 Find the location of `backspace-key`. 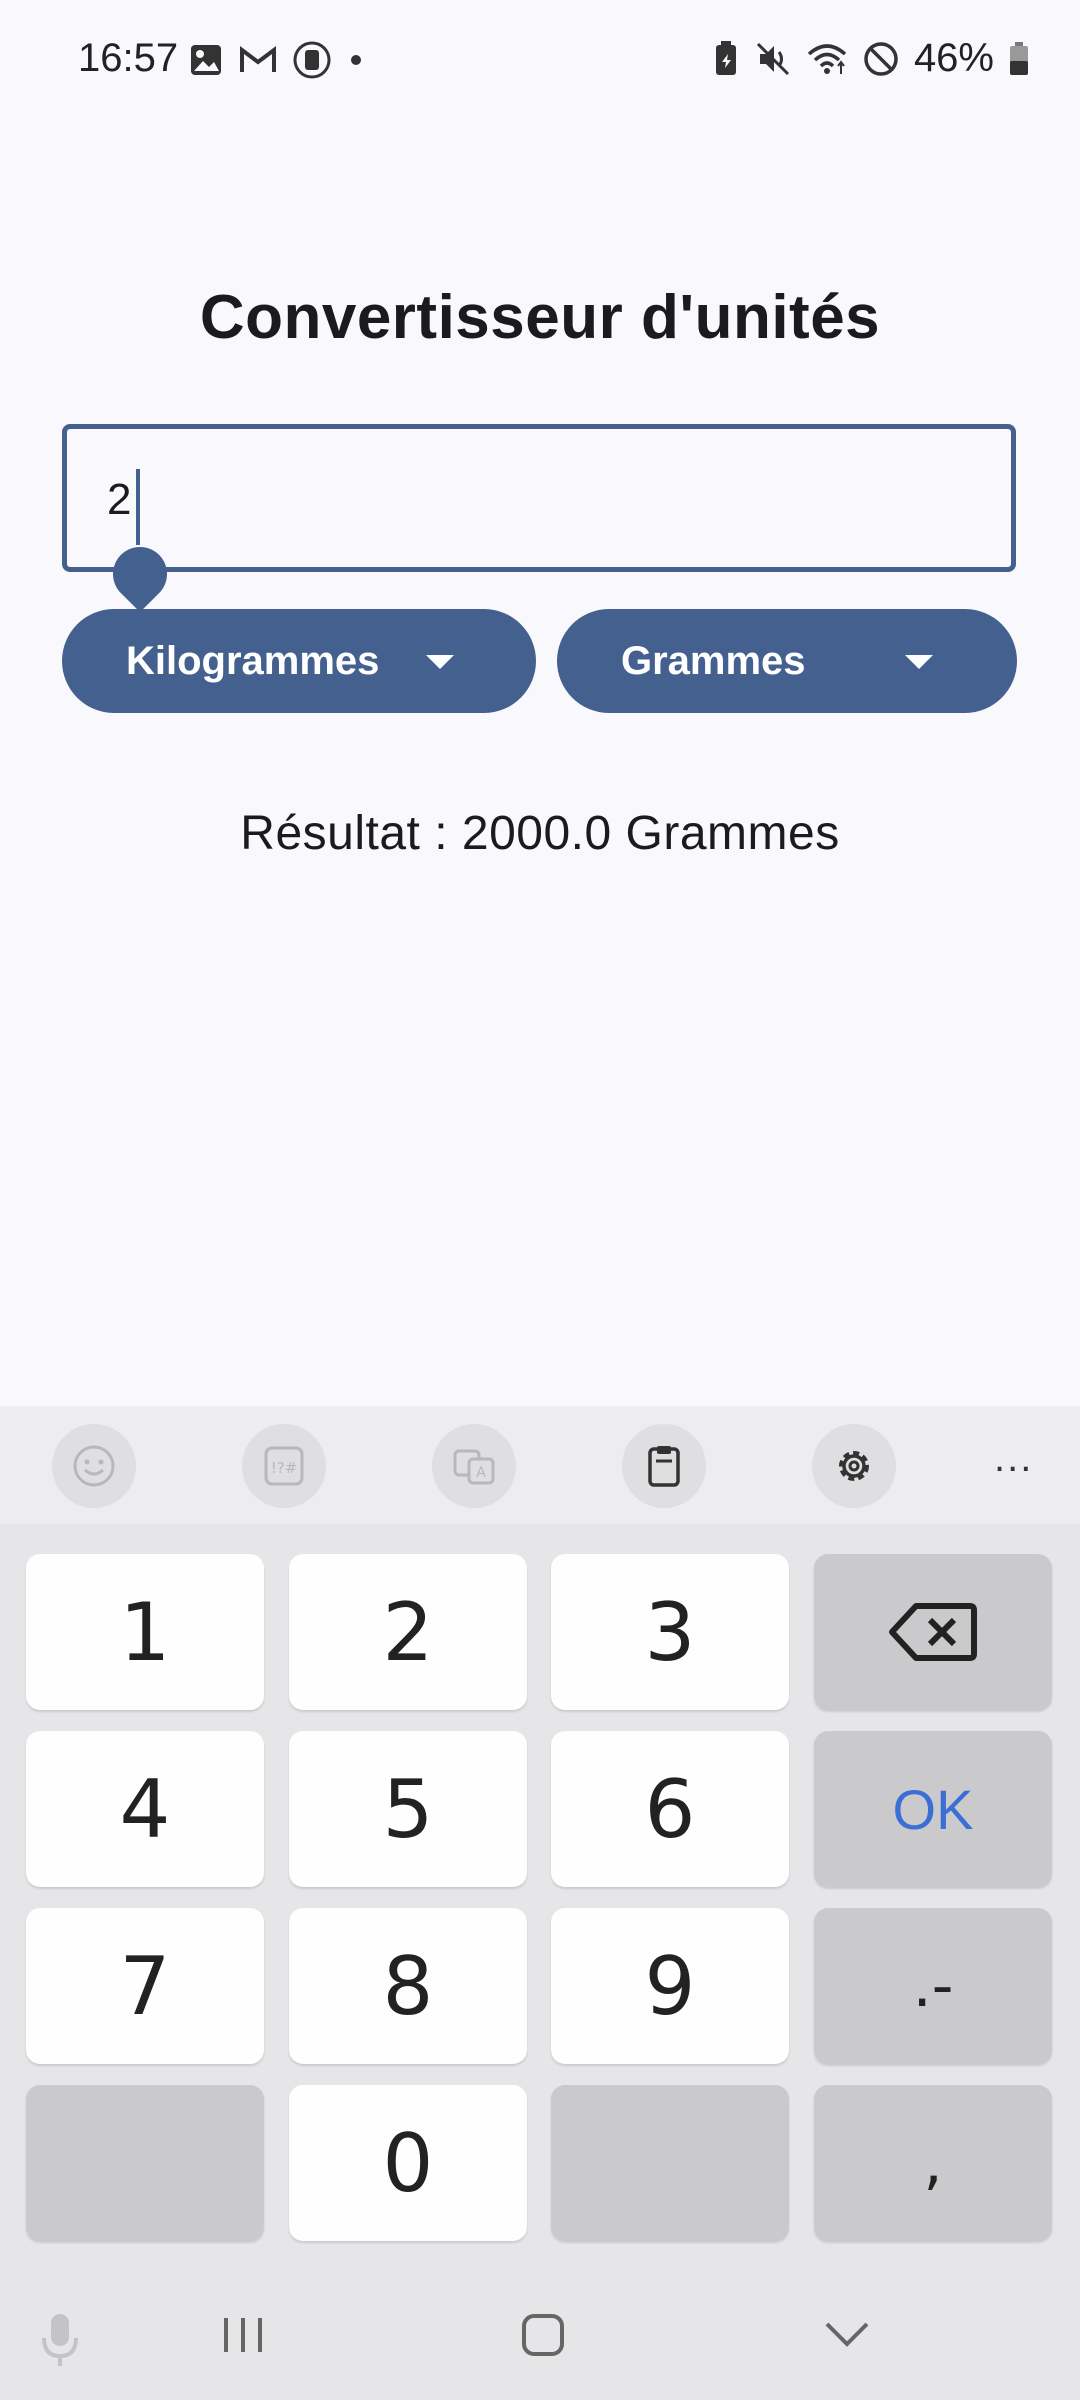

backspace-key is located at coordinates (933, 1632).